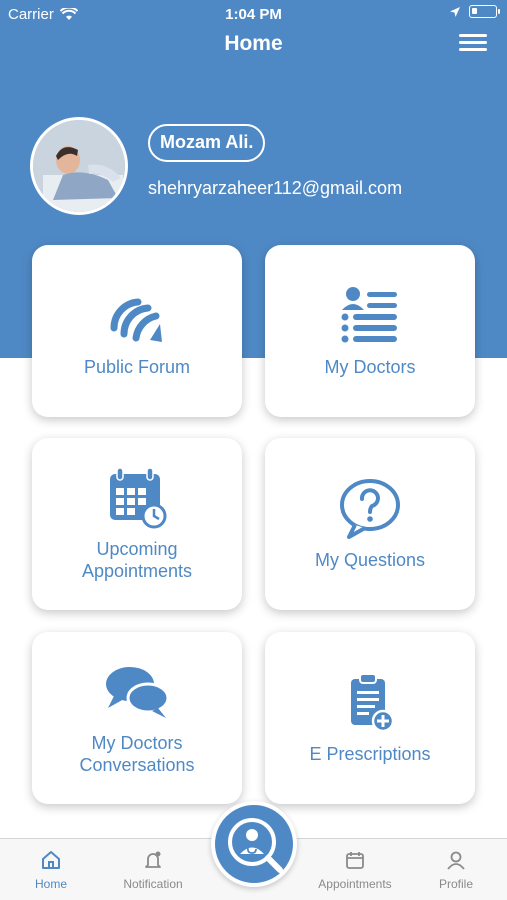 Image resolution: width=507 pixels, height=900 pixels. Describe the element at coordinates (370, 509) in the screenshot. I see `question-bubble-icon` at that location.